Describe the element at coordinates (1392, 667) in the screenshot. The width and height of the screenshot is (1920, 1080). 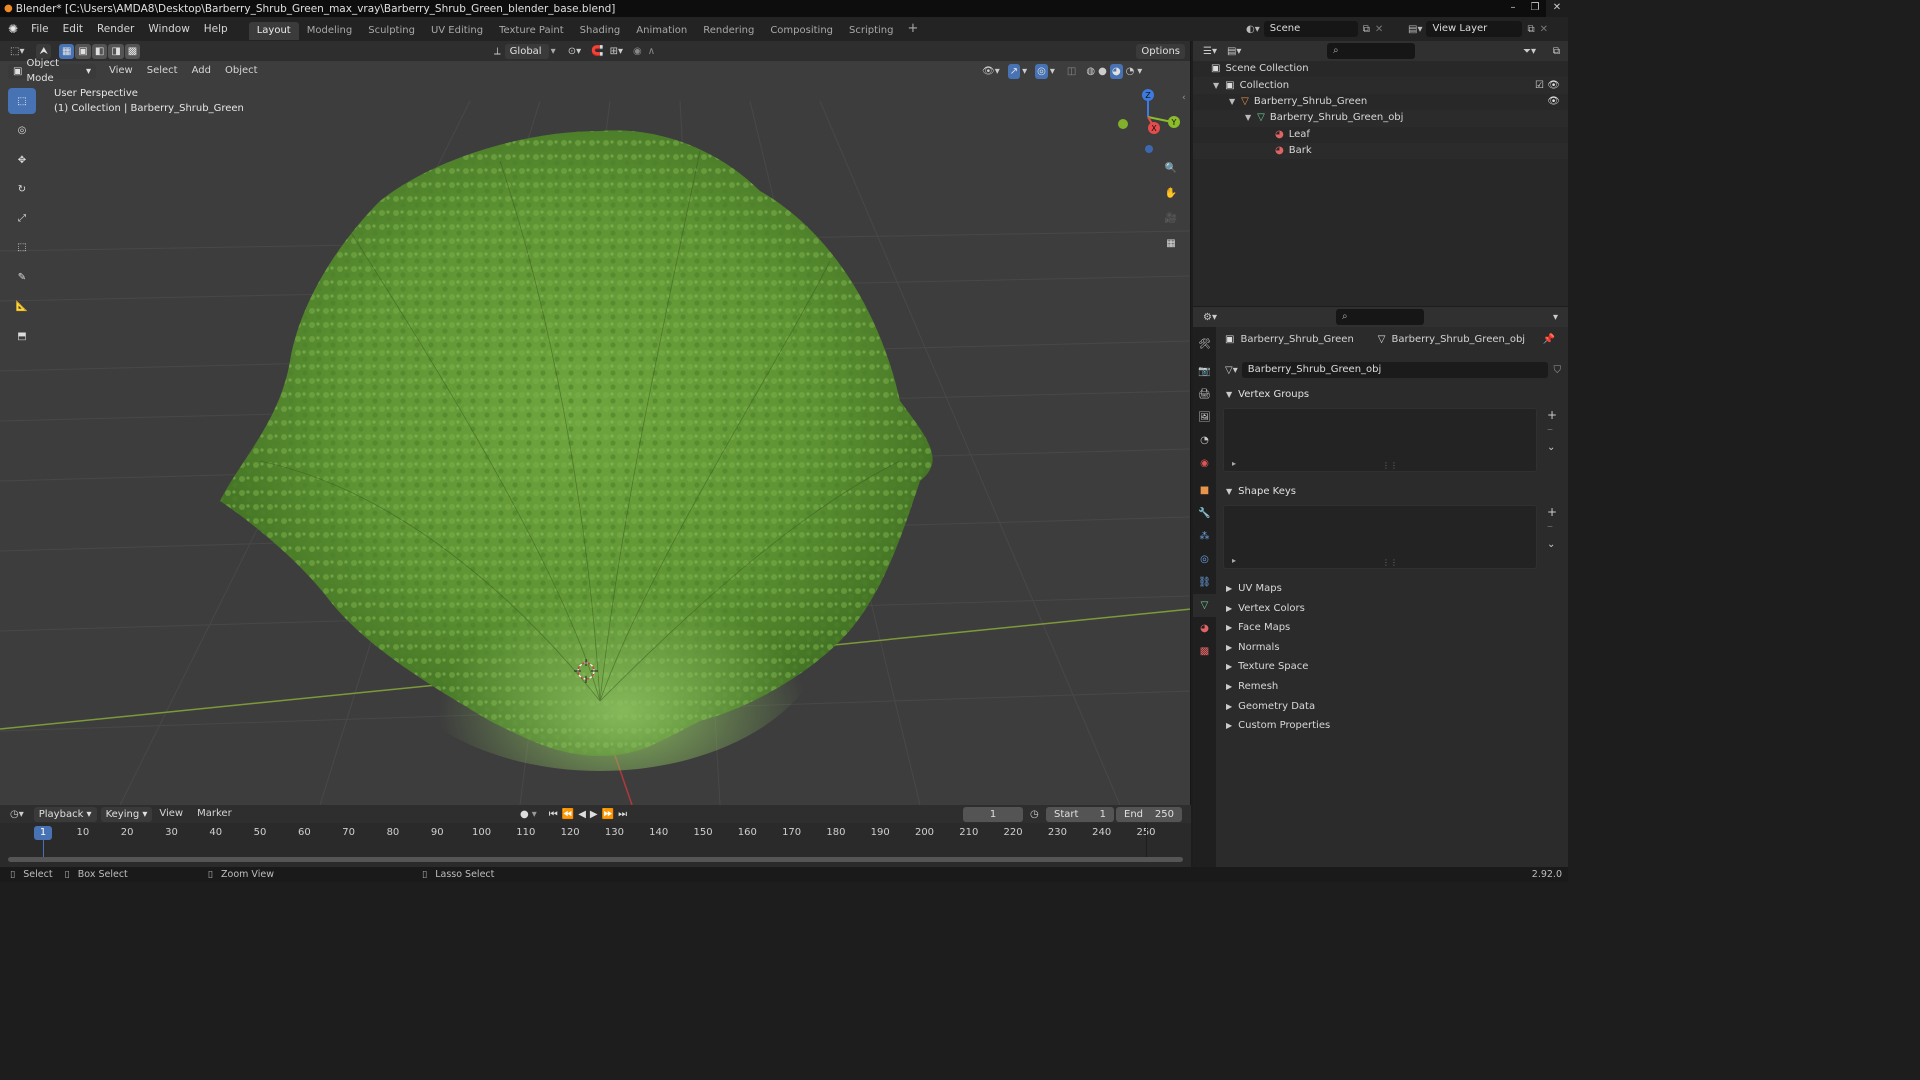
I see `panel-texture-space: ▶ Texture Space` at that location.